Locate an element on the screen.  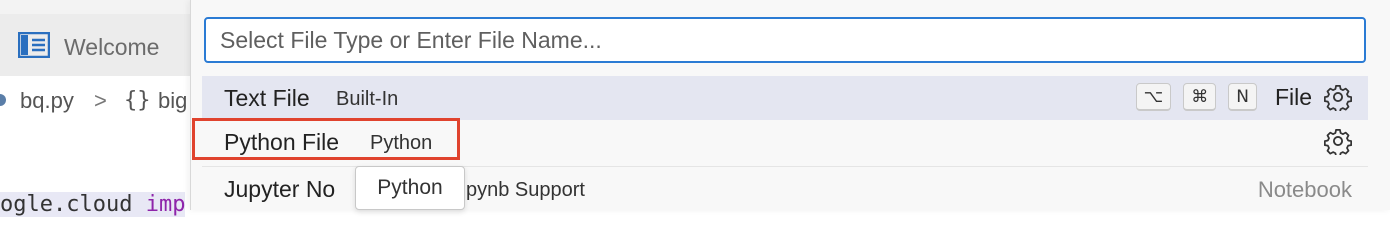
item-actions is located at coordinates (1338, 141).